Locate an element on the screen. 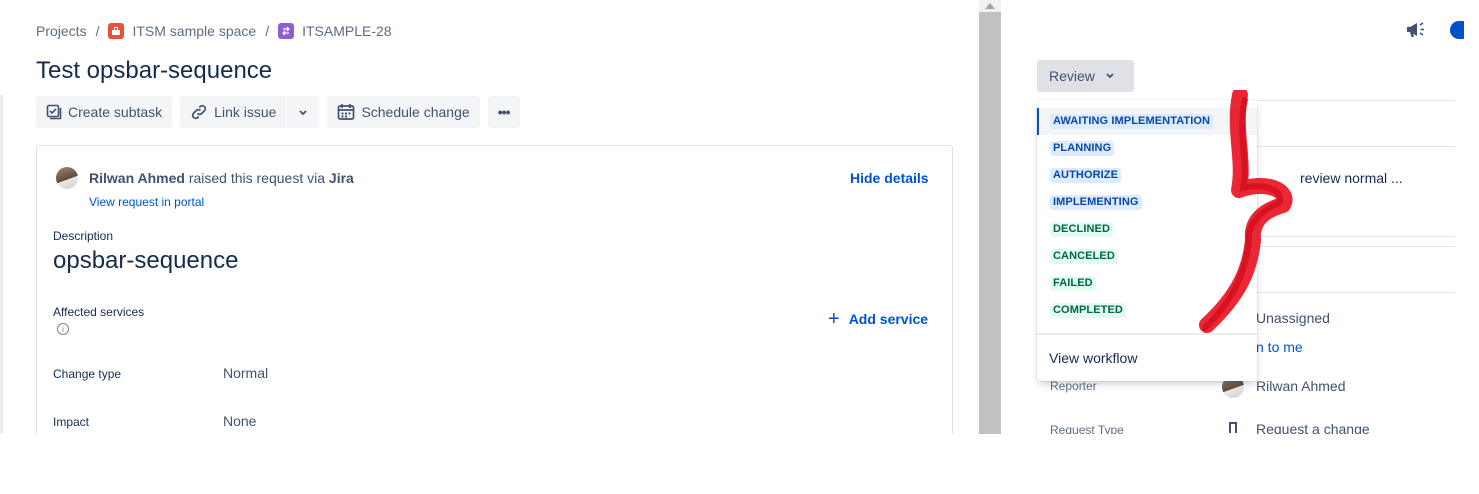  left-edge-divider is located at coordinates (1, 264).